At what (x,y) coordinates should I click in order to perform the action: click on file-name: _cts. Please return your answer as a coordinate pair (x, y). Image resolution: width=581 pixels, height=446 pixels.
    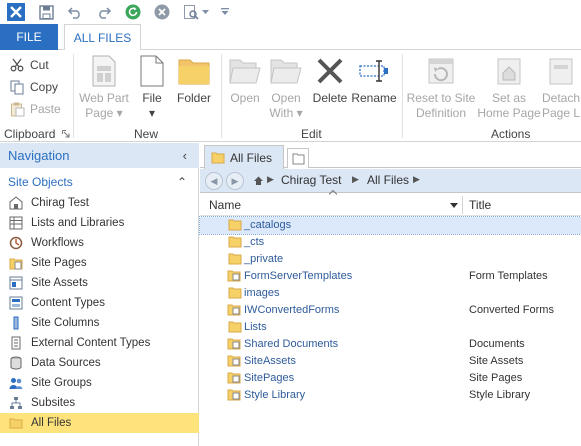
    Looking at the image, I should click on (254, 242).